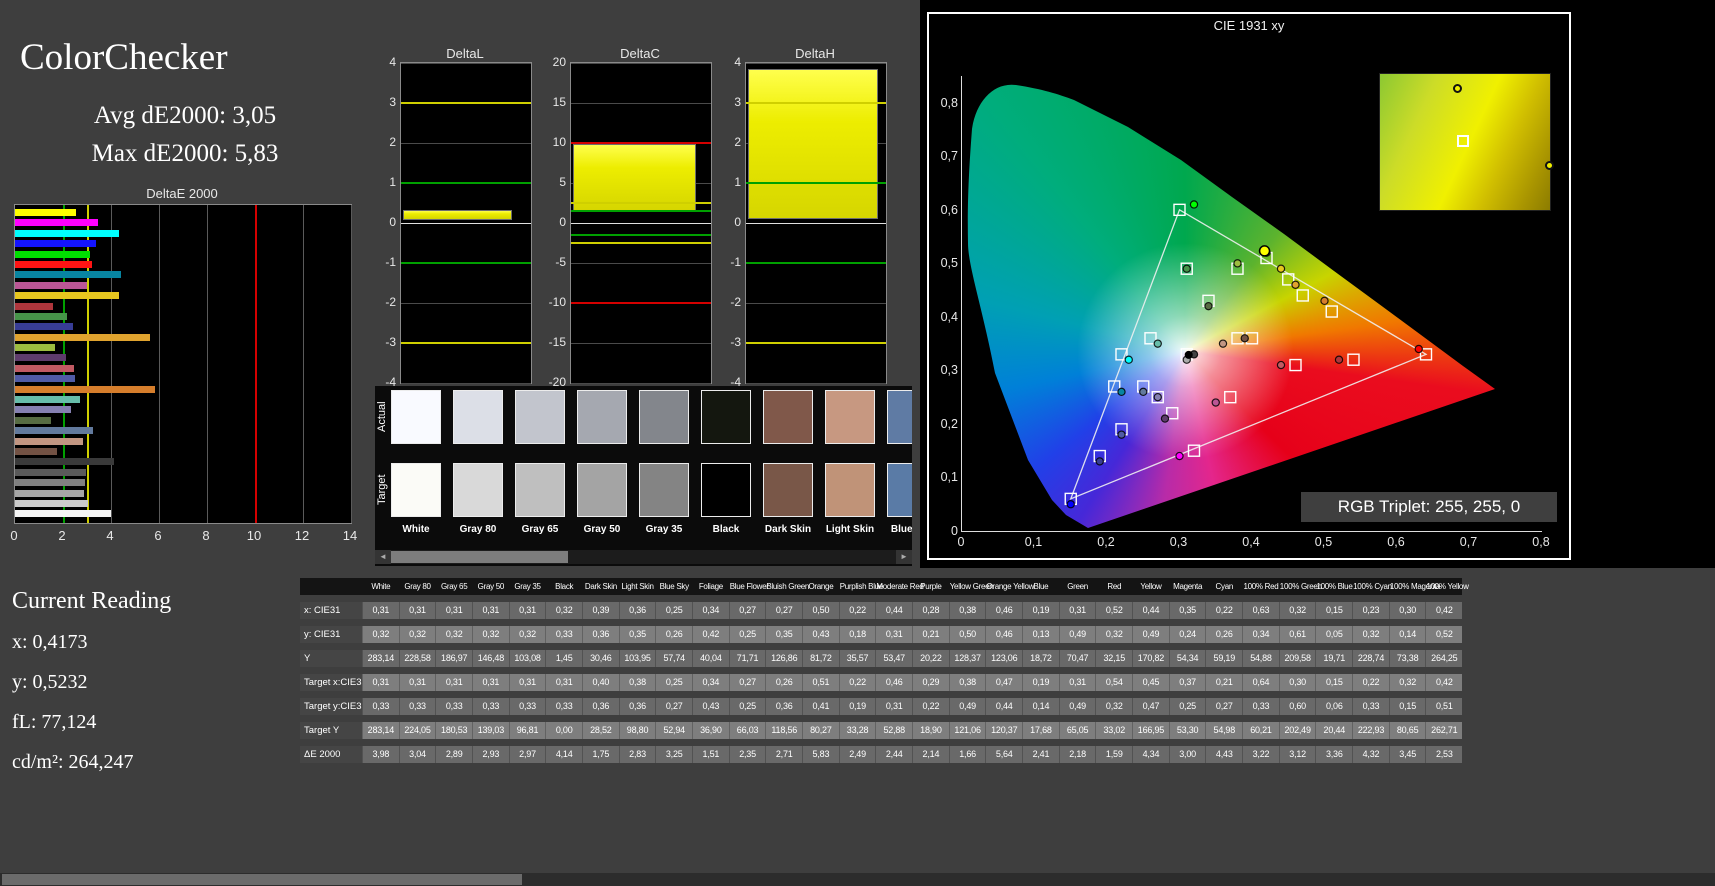 Image resolution: width=1715 pixels, height=886 pixels. Describe the element at coordinates (893, 754) in the screenshot. I see `table-cell: 2,44` at that location.